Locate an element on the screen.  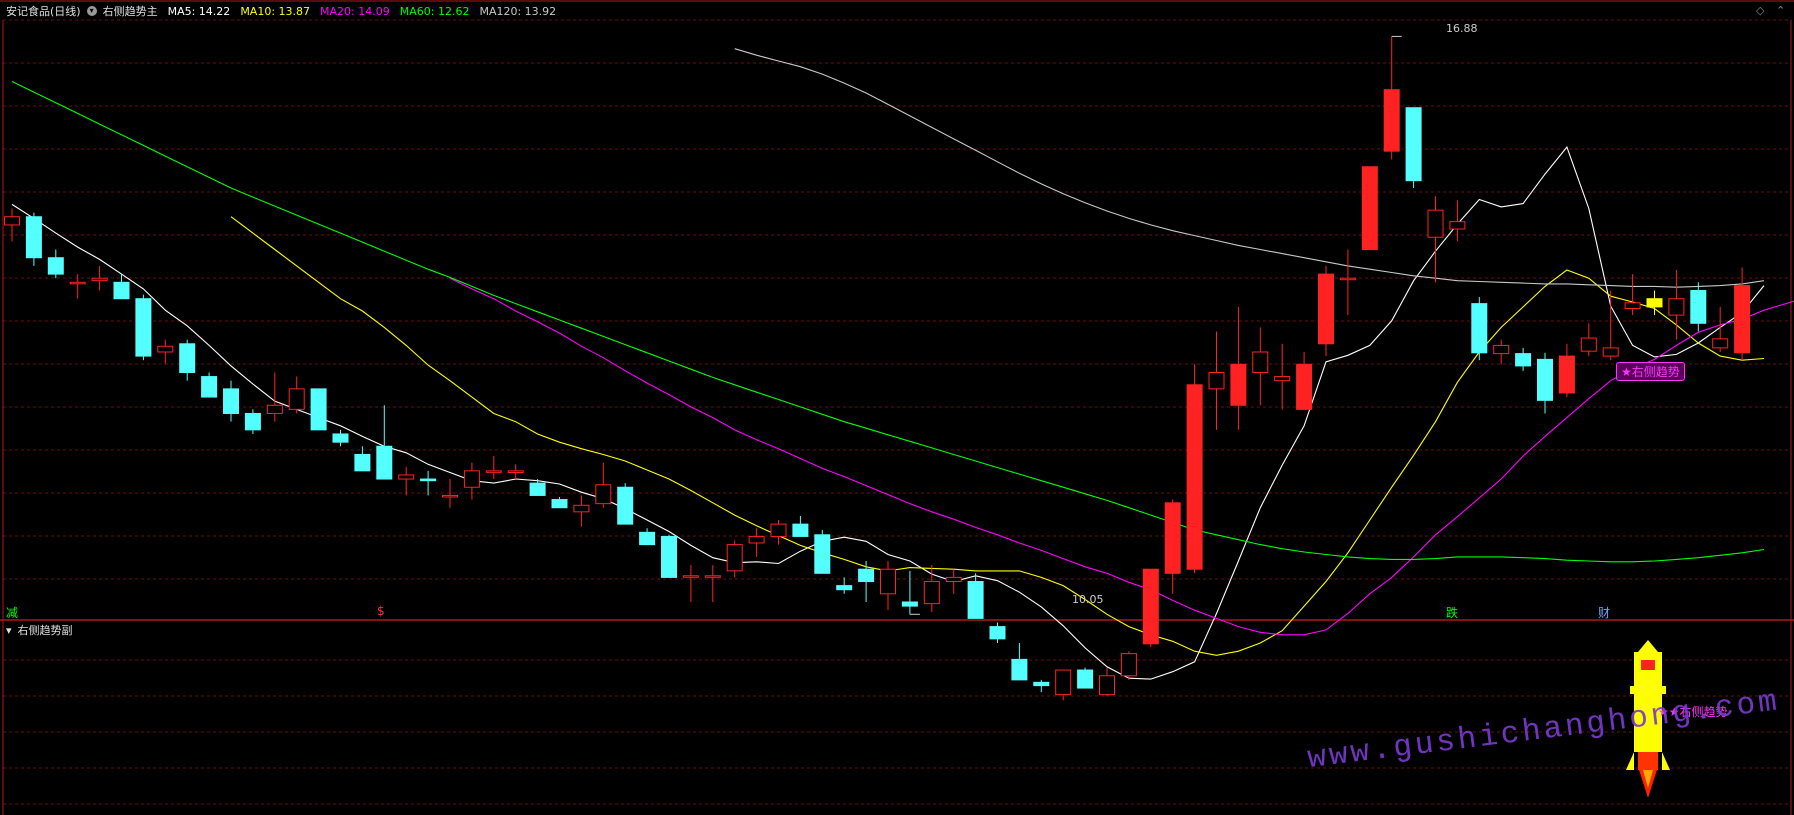
ma60-label: MA60: 12.62 is located at coordinates (434, 11).